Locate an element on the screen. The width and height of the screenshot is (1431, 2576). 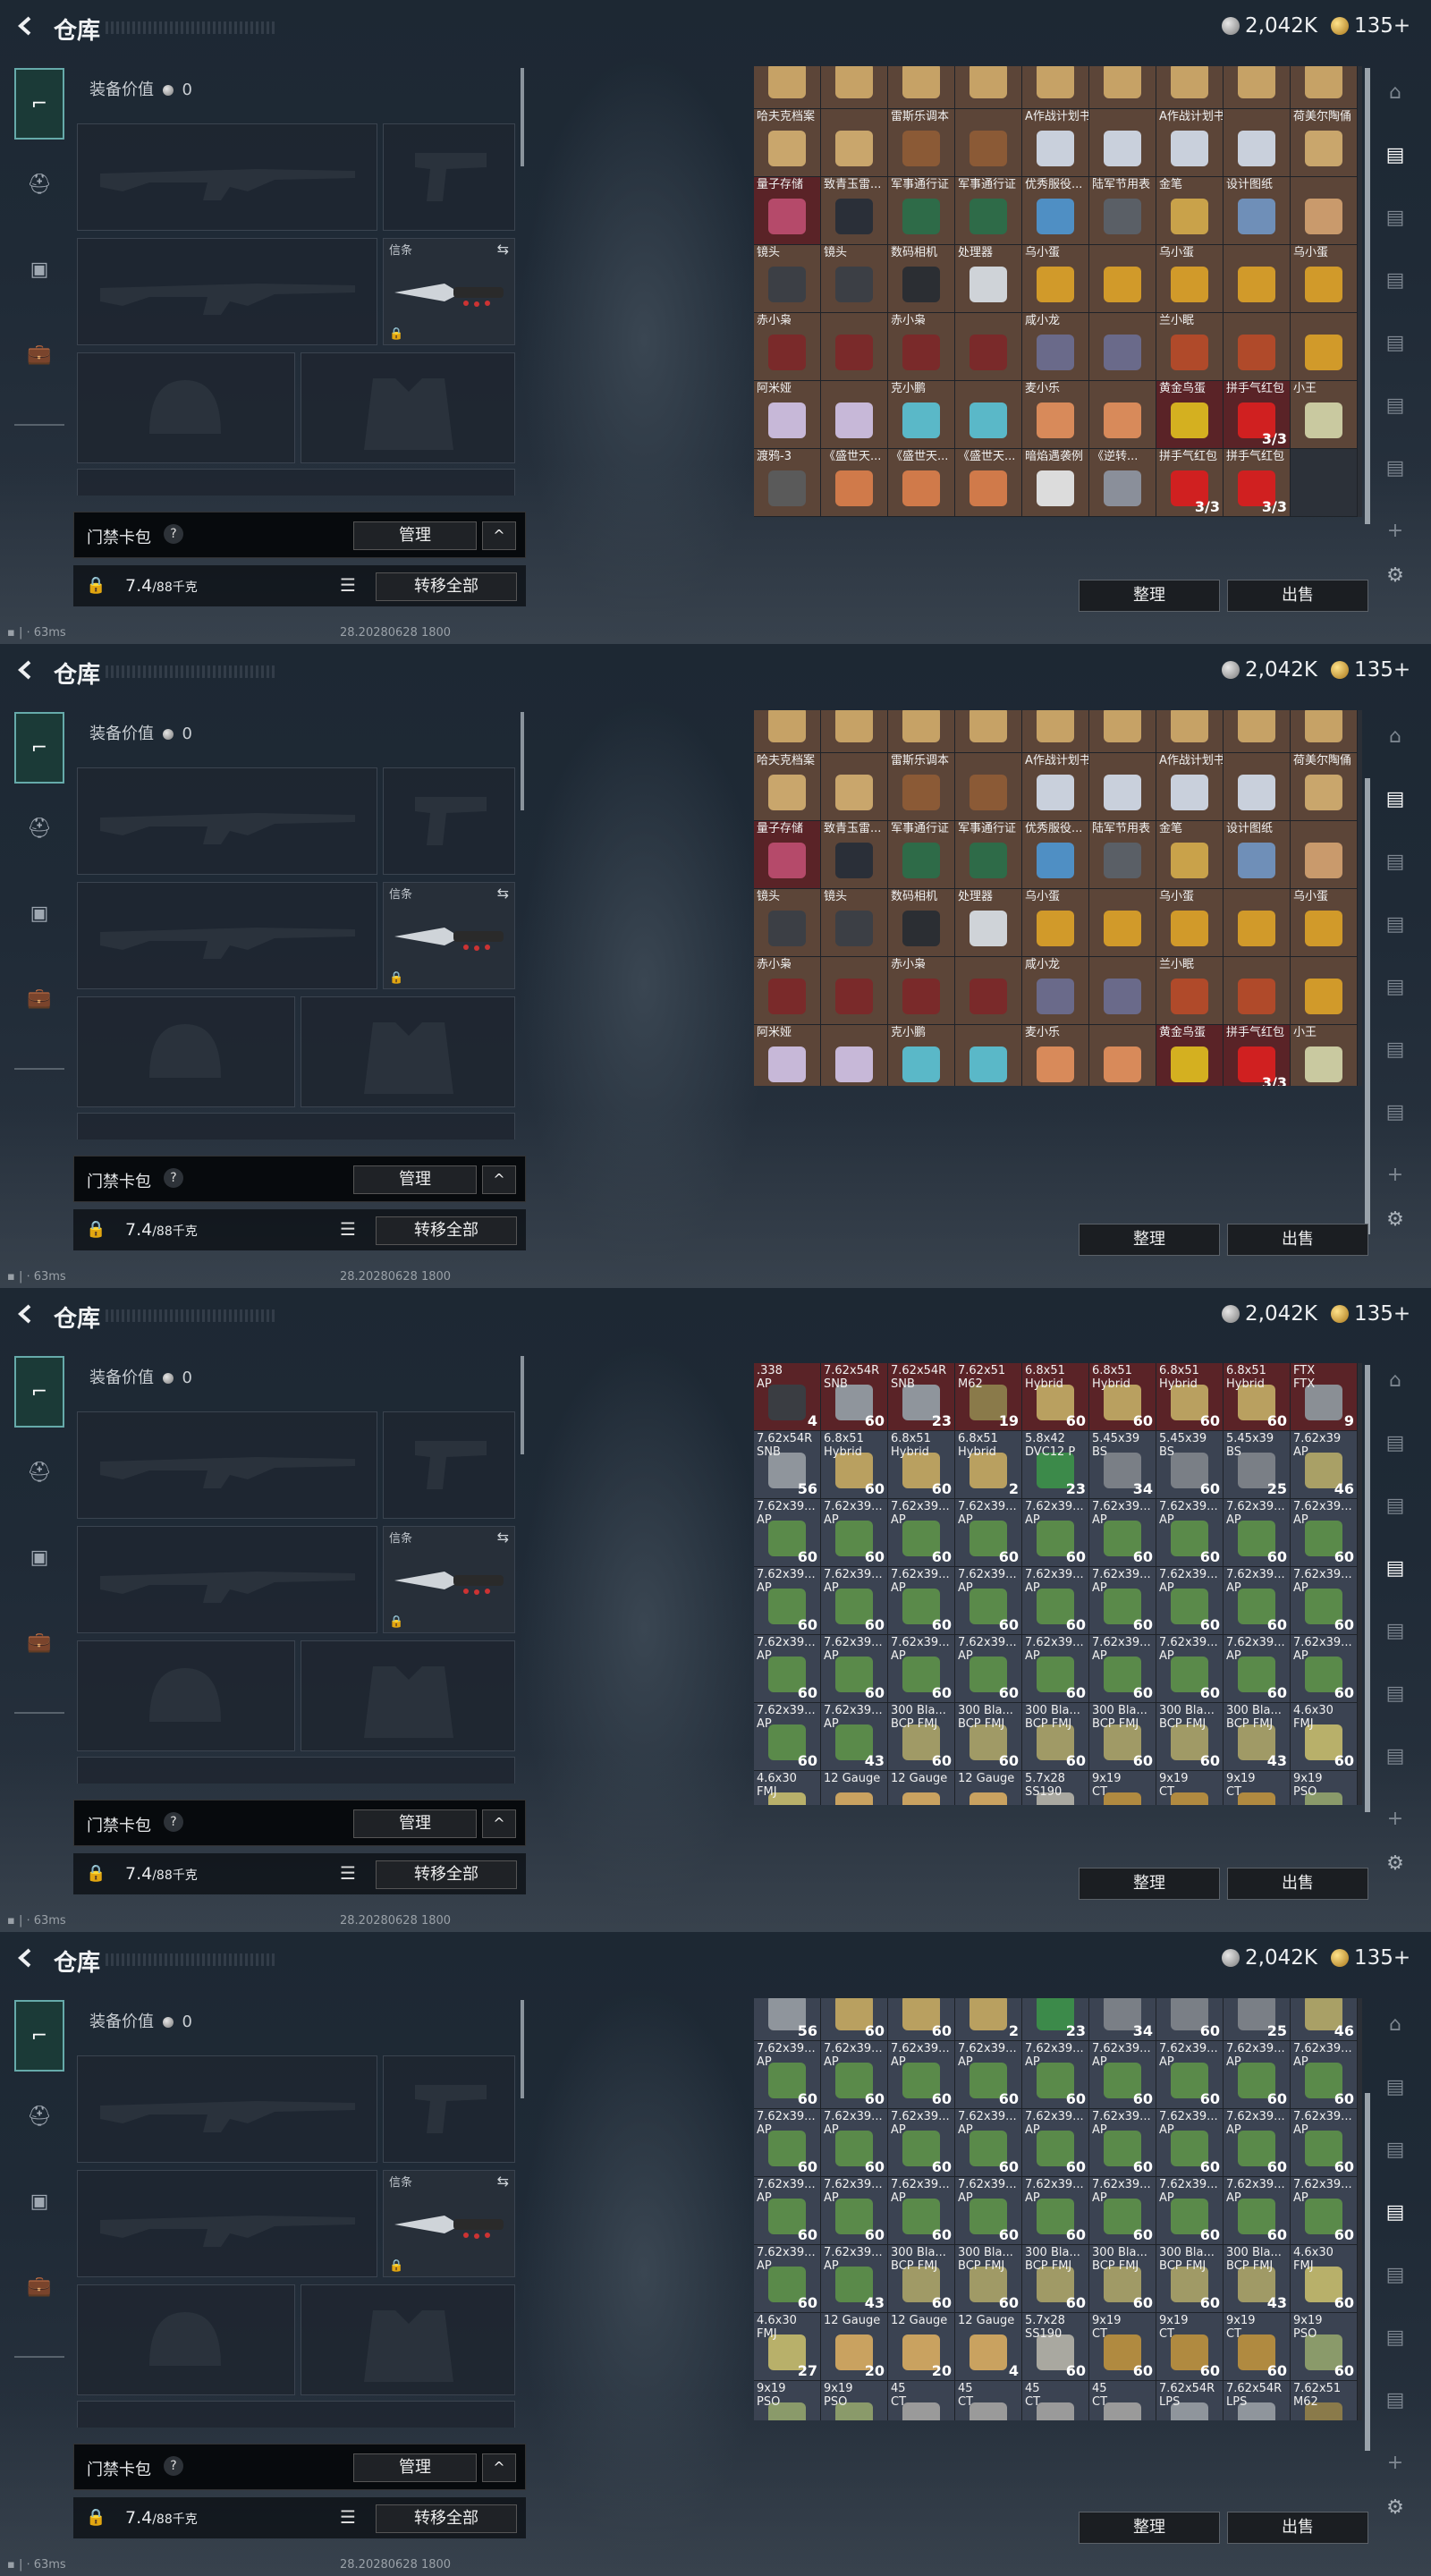
inventory-item: 军事通行证 is located at coordinates (922, 211).